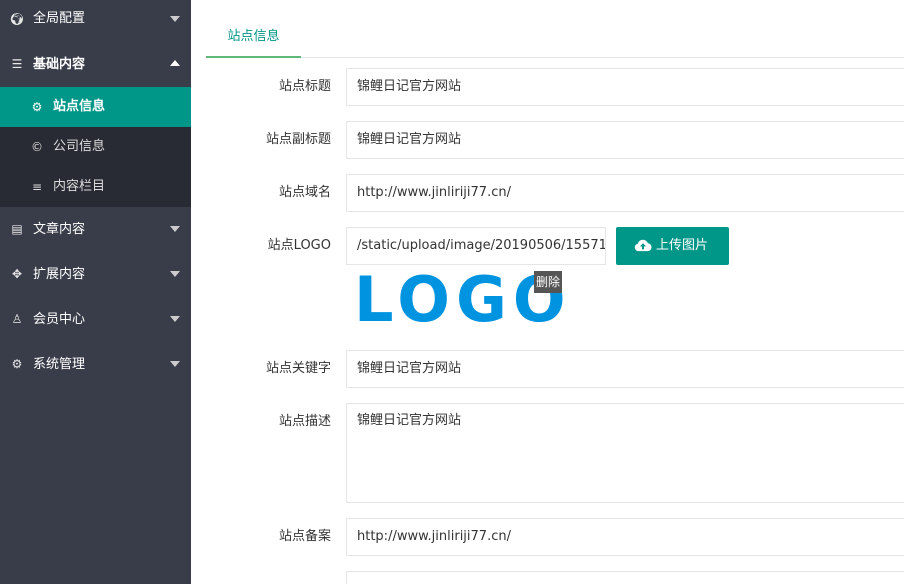  I want to click on nav-group-label: 扩展内容, so click(59, 274).